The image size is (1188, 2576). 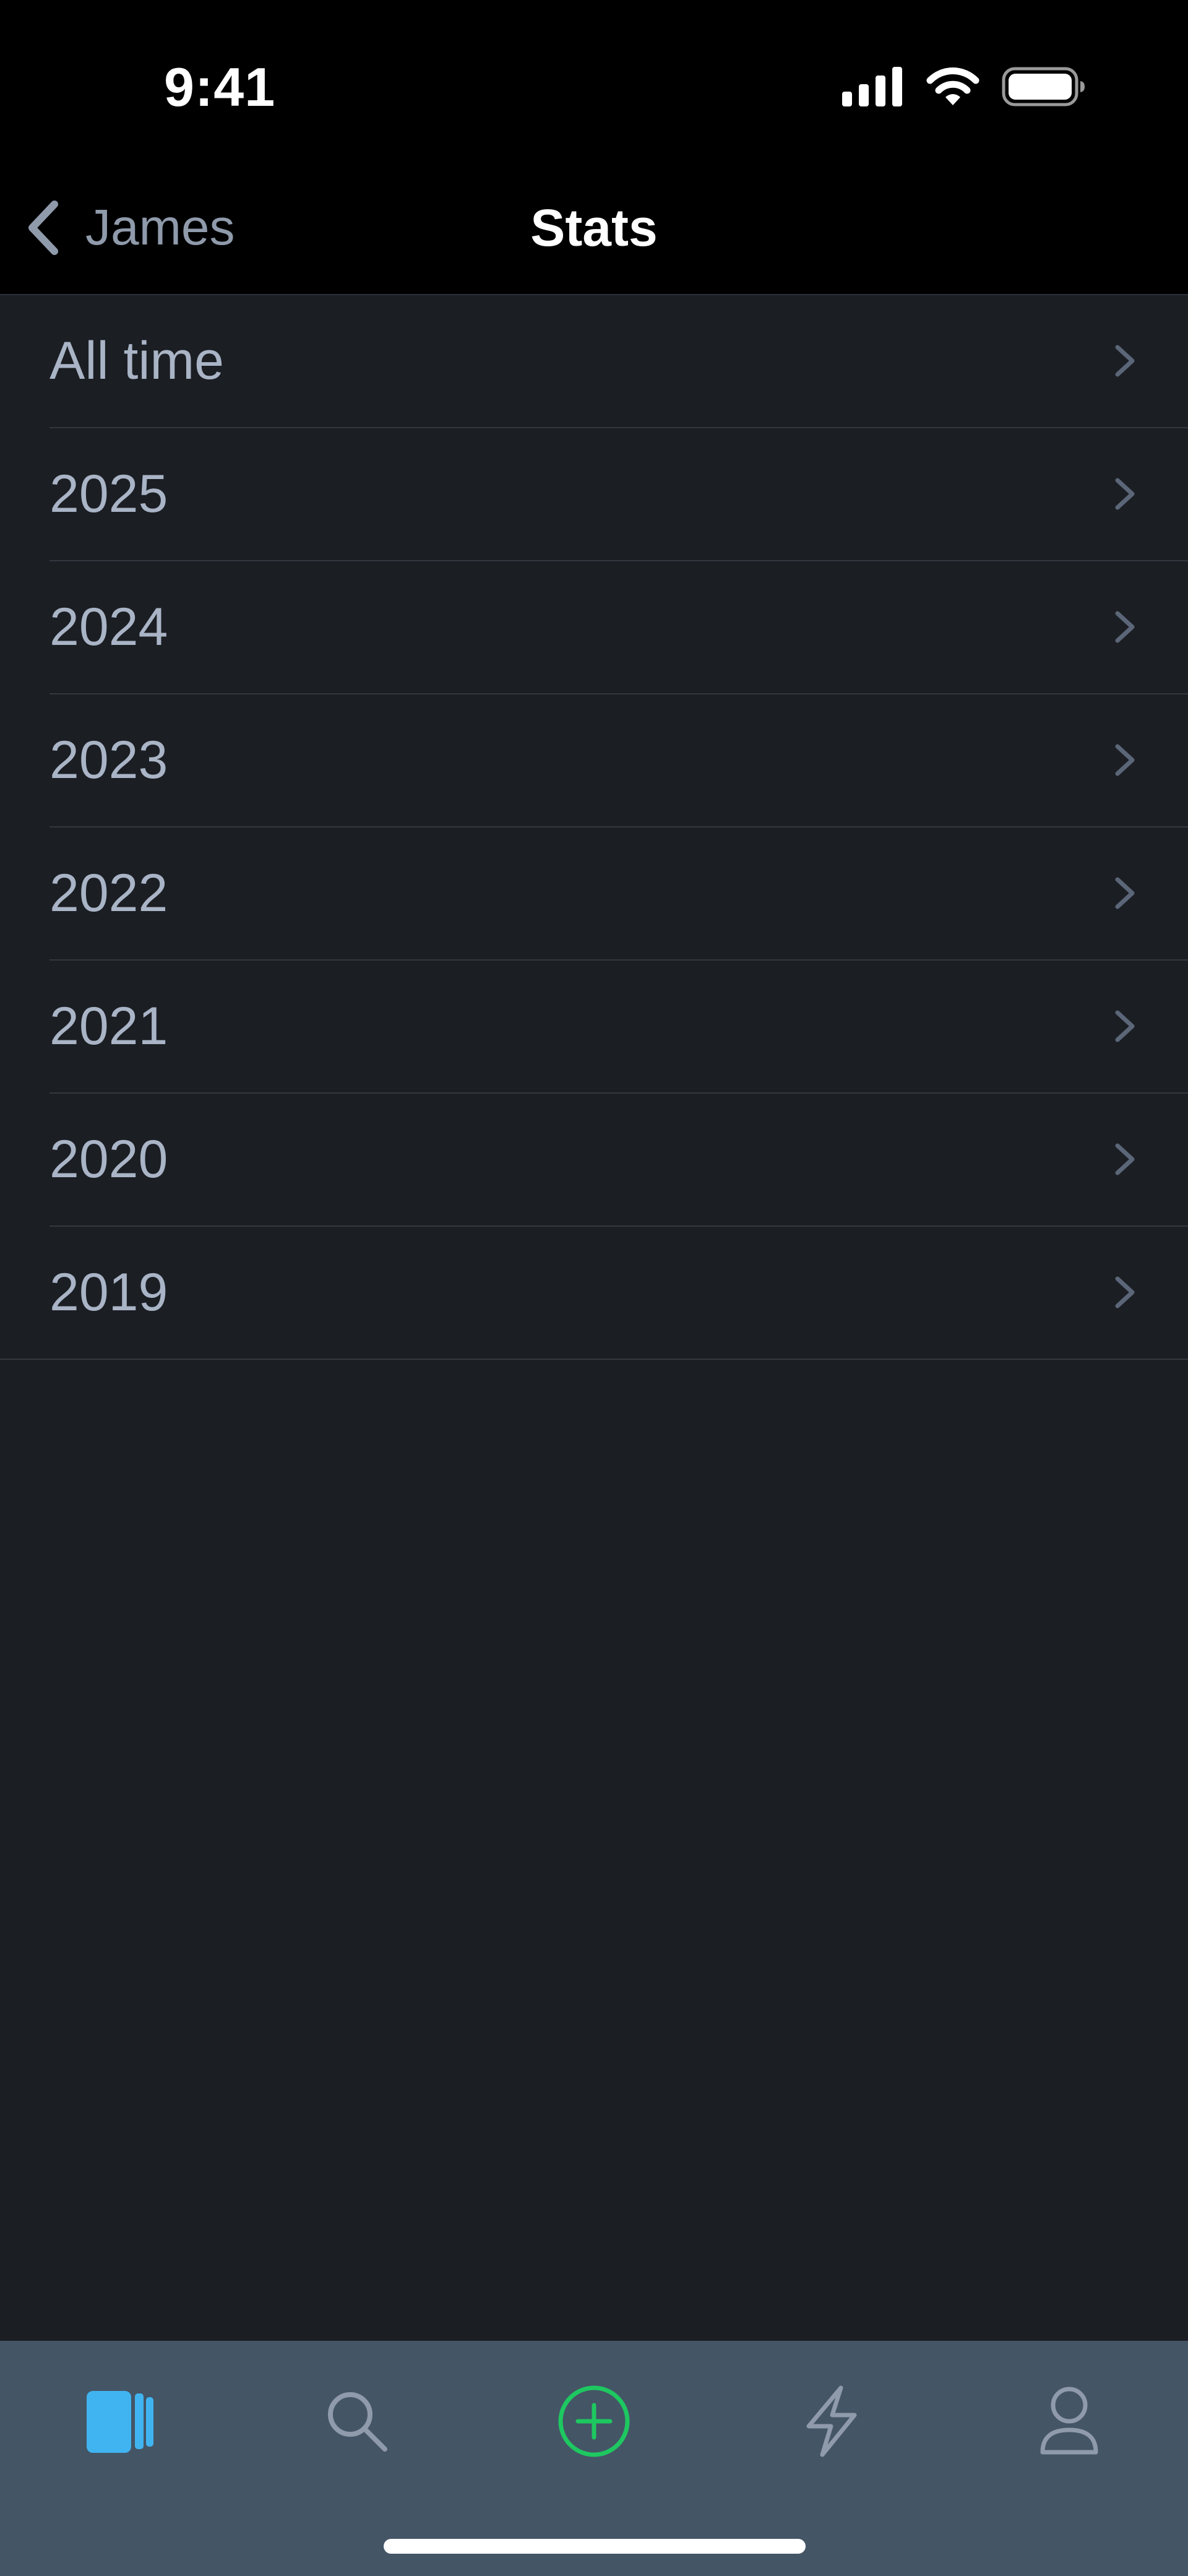 What do you see at coordinates (595, 2546) in the screenshot?
I see `home-indicator` at bounding box center [595, 2546].